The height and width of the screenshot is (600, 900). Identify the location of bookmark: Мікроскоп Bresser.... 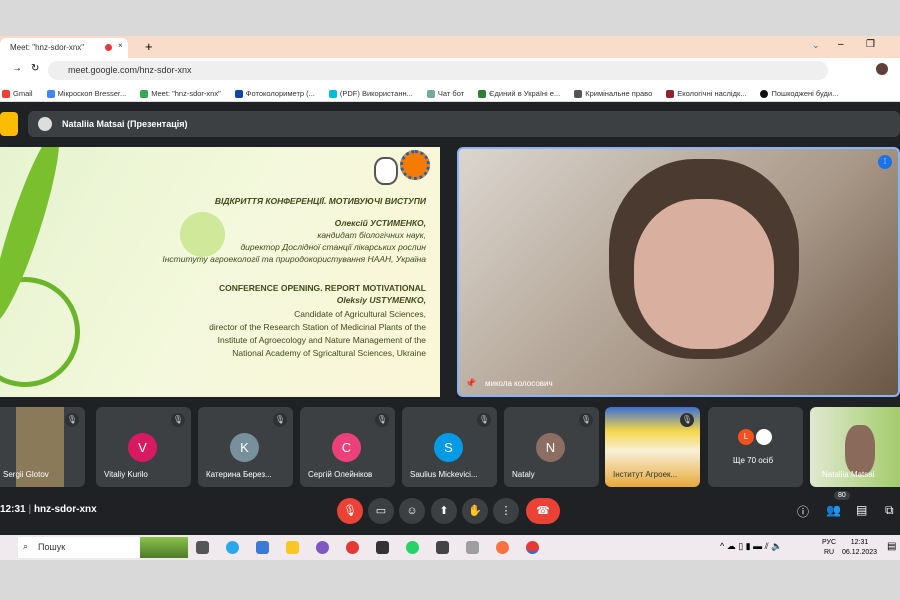
(86, 93).